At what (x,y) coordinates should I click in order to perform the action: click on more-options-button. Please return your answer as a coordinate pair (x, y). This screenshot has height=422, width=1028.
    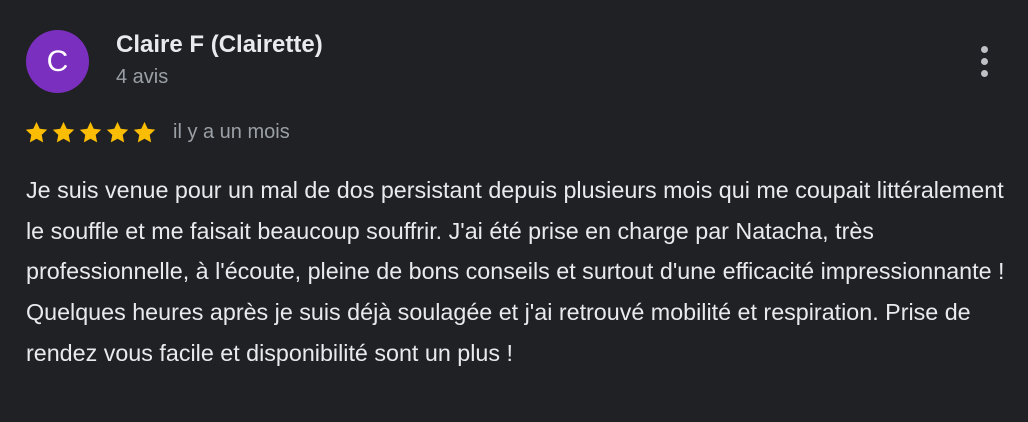
    Looking at the image, I should click on (984, 61).